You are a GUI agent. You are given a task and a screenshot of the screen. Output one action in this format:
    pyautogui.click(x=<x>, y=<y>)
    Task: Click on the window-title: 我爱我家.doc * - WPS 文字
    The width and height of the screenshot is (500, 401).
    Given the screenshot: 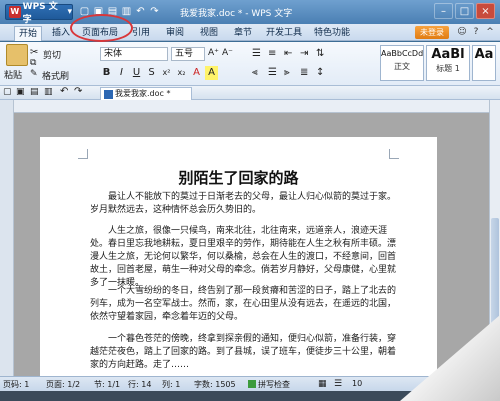 What is the action you would take?
    pyautogui.click(x=236, y=14)
    